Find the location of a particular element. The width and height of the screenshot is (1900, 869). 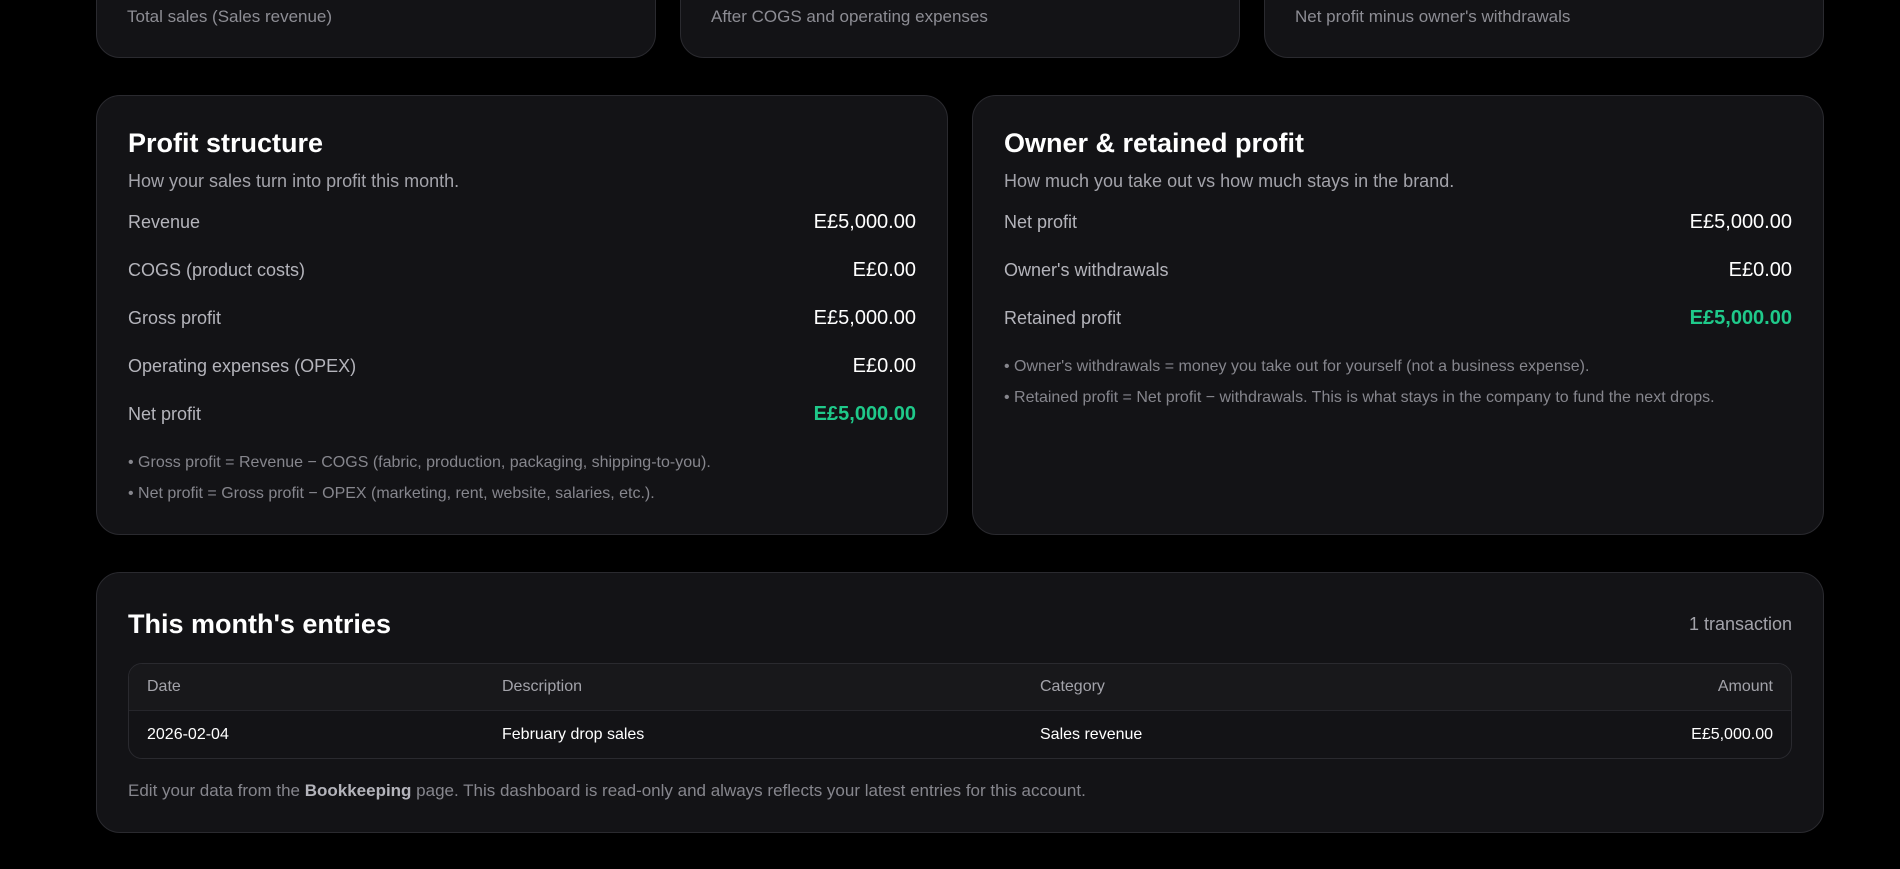

metric-row-cogs: COGS (product costs) E£0.00 is located at coordinates (522, 271).